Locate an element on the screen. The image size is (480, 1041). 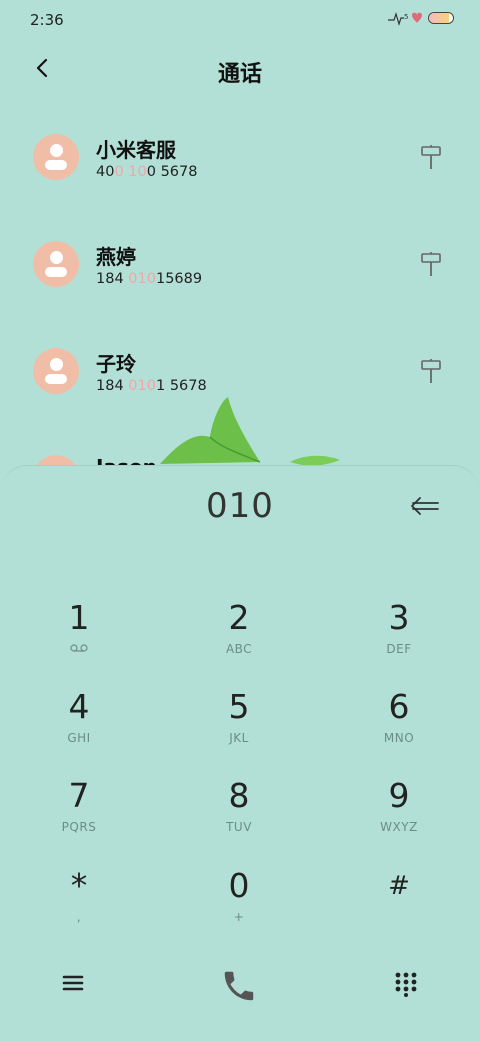
page-title: 通话 is located at coordinates (239, 74).